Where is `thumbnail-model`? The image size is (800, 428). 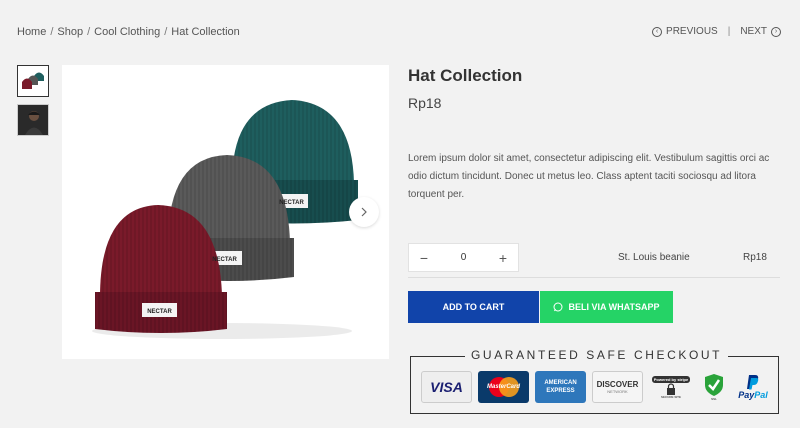 thumbnail-model is located at coordinates (33, 120).